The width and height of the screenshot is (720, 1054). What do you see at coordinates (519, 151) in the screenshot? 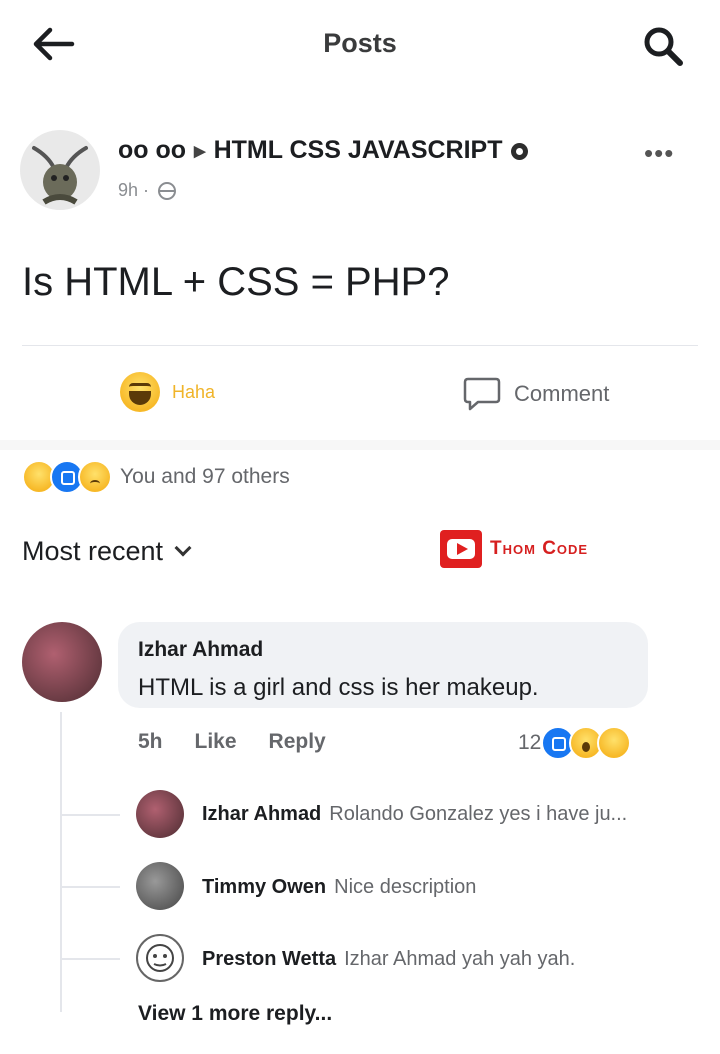
I see `badge-icon` at bounding box center [519, 151].